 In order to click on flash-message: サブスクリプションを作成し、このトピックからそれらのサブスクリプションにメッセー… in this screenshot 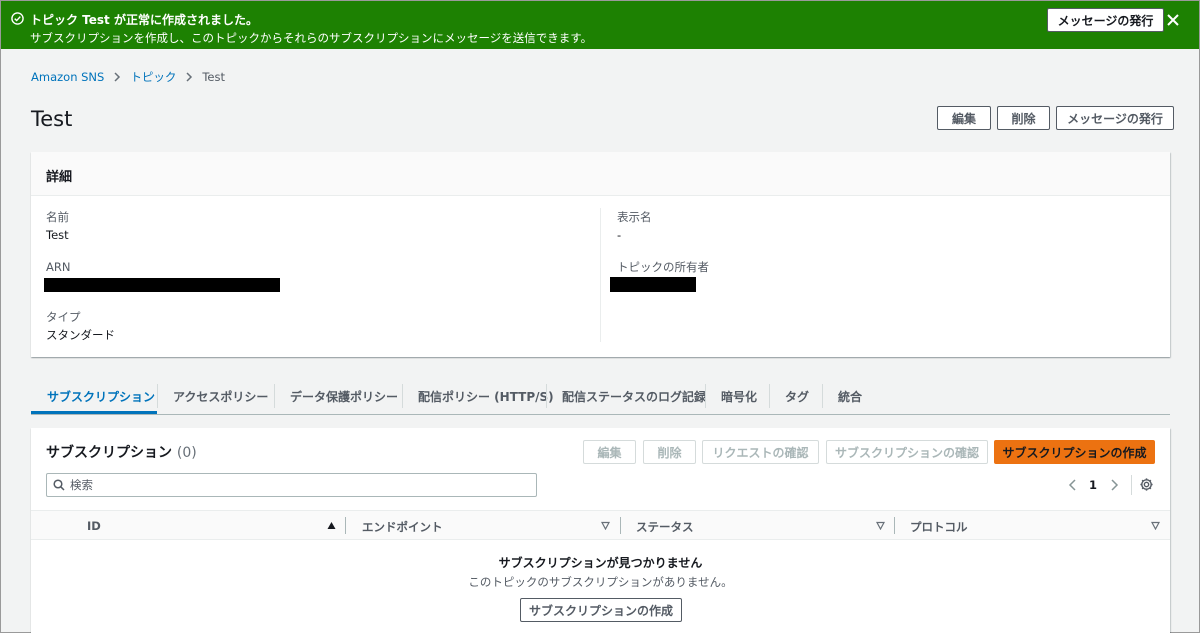, I will do `click(311, 38)`.